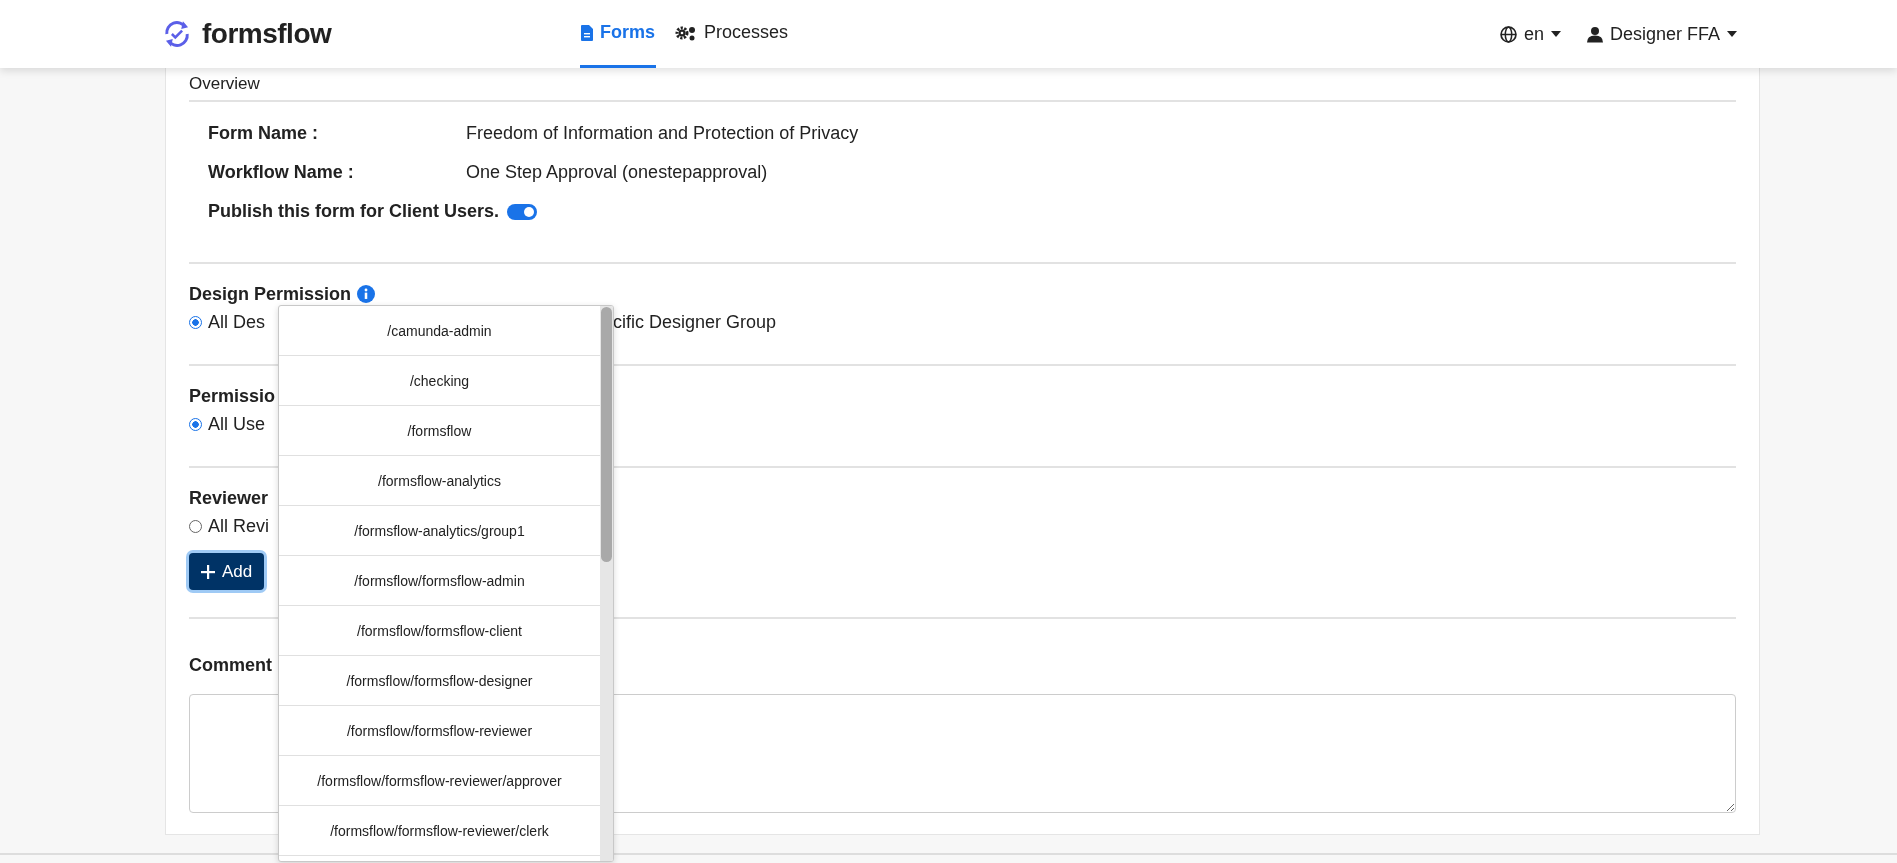  I want to click on option-label: All Revi, so click(238, 526).